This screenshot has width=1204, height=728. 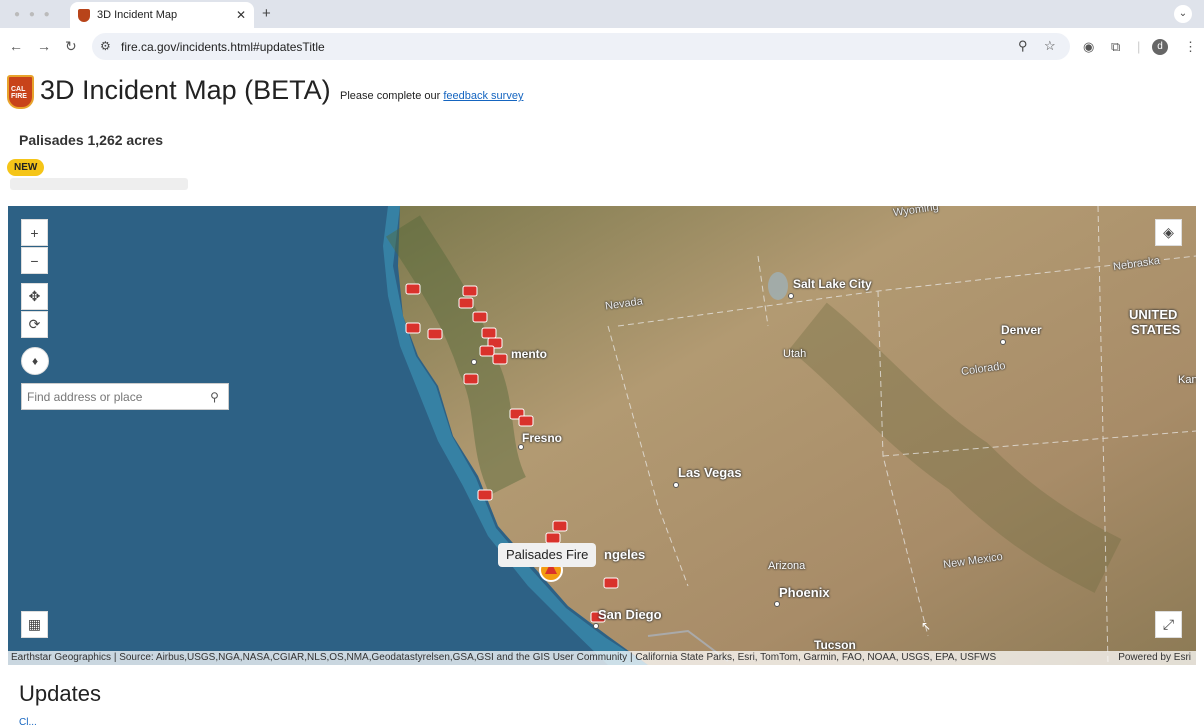 What do you see at coordinates (223, 47) in the screenshot?
I see `address-url: fire.ca.gov/incidents.html#updatesTitle` at bounding box center [223, 47].